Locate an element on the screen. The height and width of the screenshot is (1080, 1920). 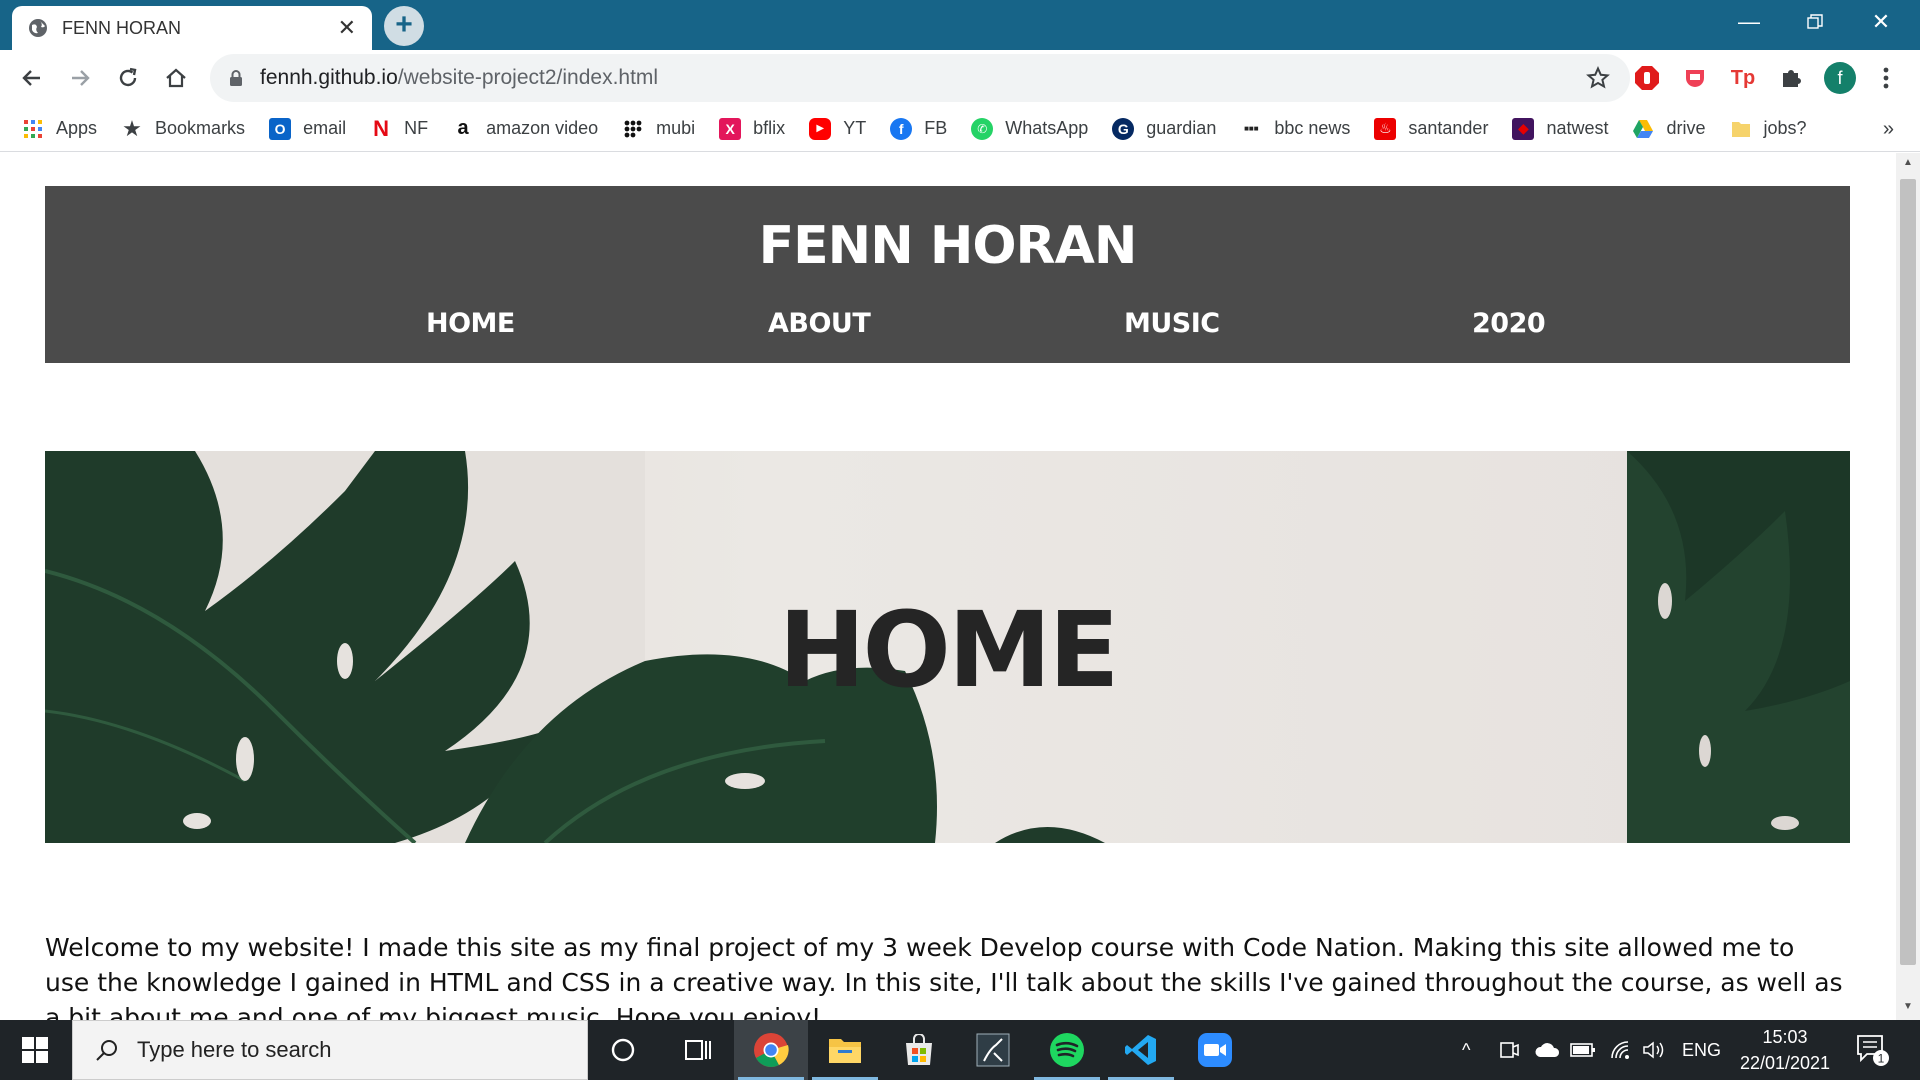
bookmark-label: amazon video is located at coordinates (542, 128).